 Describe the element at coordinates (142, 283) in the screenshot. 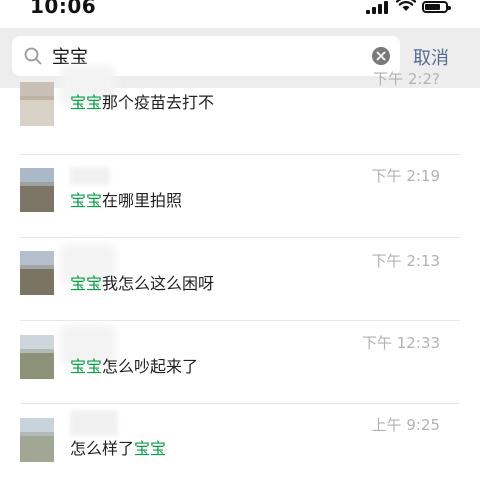

I see `message-snippet: 宝宝我怎么这么困呀` at that location.